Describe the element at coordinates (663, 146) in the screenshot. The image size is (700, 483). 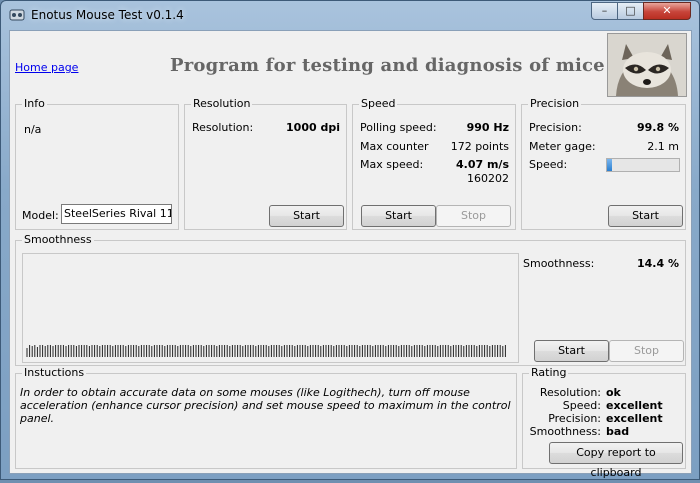
I see `meter-gage-value: 2.1 m` at that location.